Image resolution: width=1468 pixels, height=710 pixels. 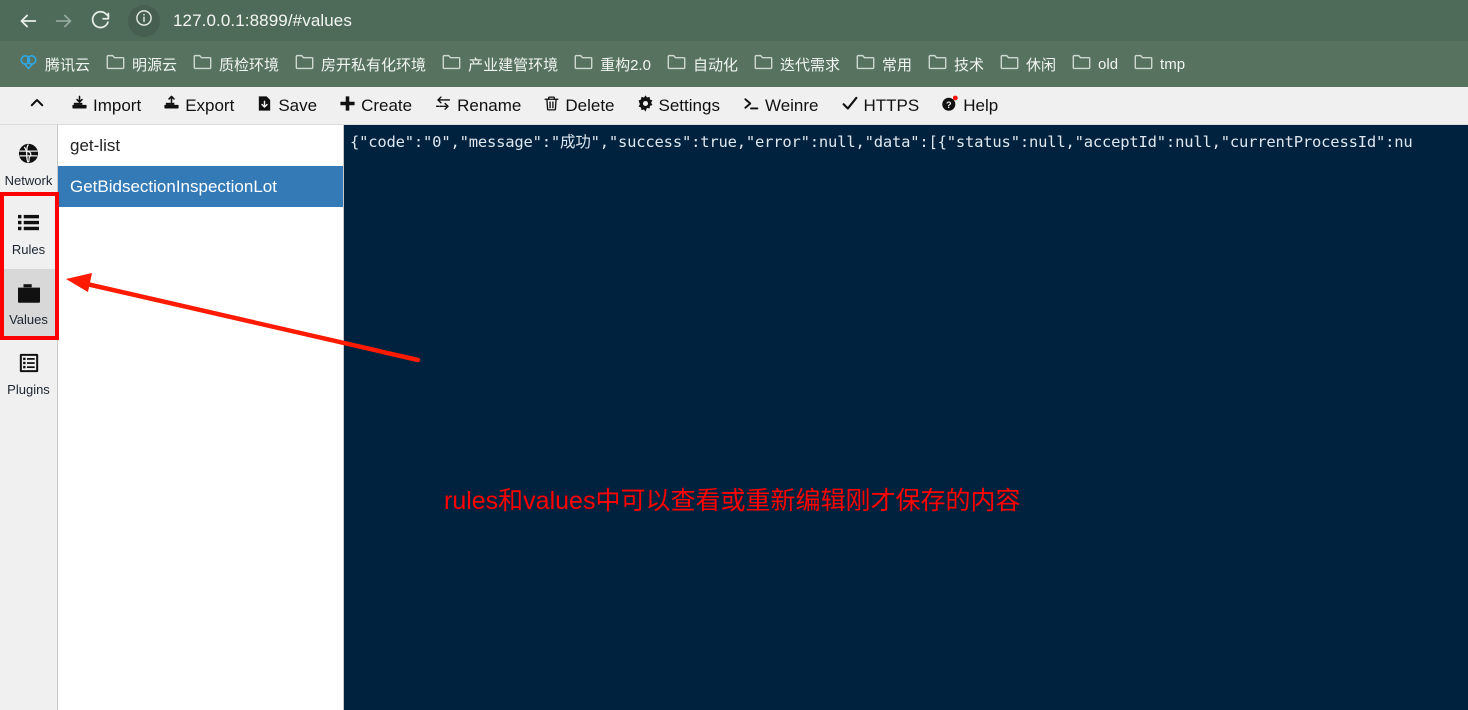 What do you see at coordinates (891, 105) in the screenshot?
I see `toolbar-item-label: HTTPS` at bounding box center [891, 105].